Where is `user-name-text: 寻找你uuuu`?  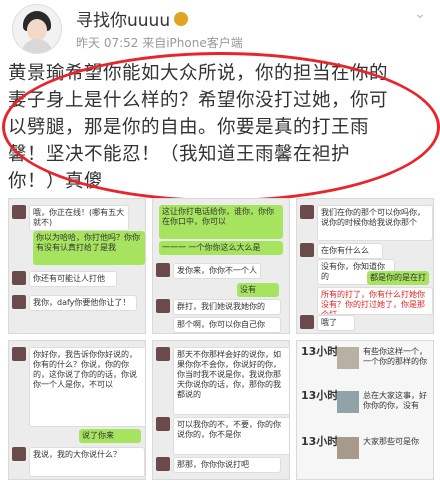
user-name-text: 寻找你uuuu is located at coordinates (123, 21).